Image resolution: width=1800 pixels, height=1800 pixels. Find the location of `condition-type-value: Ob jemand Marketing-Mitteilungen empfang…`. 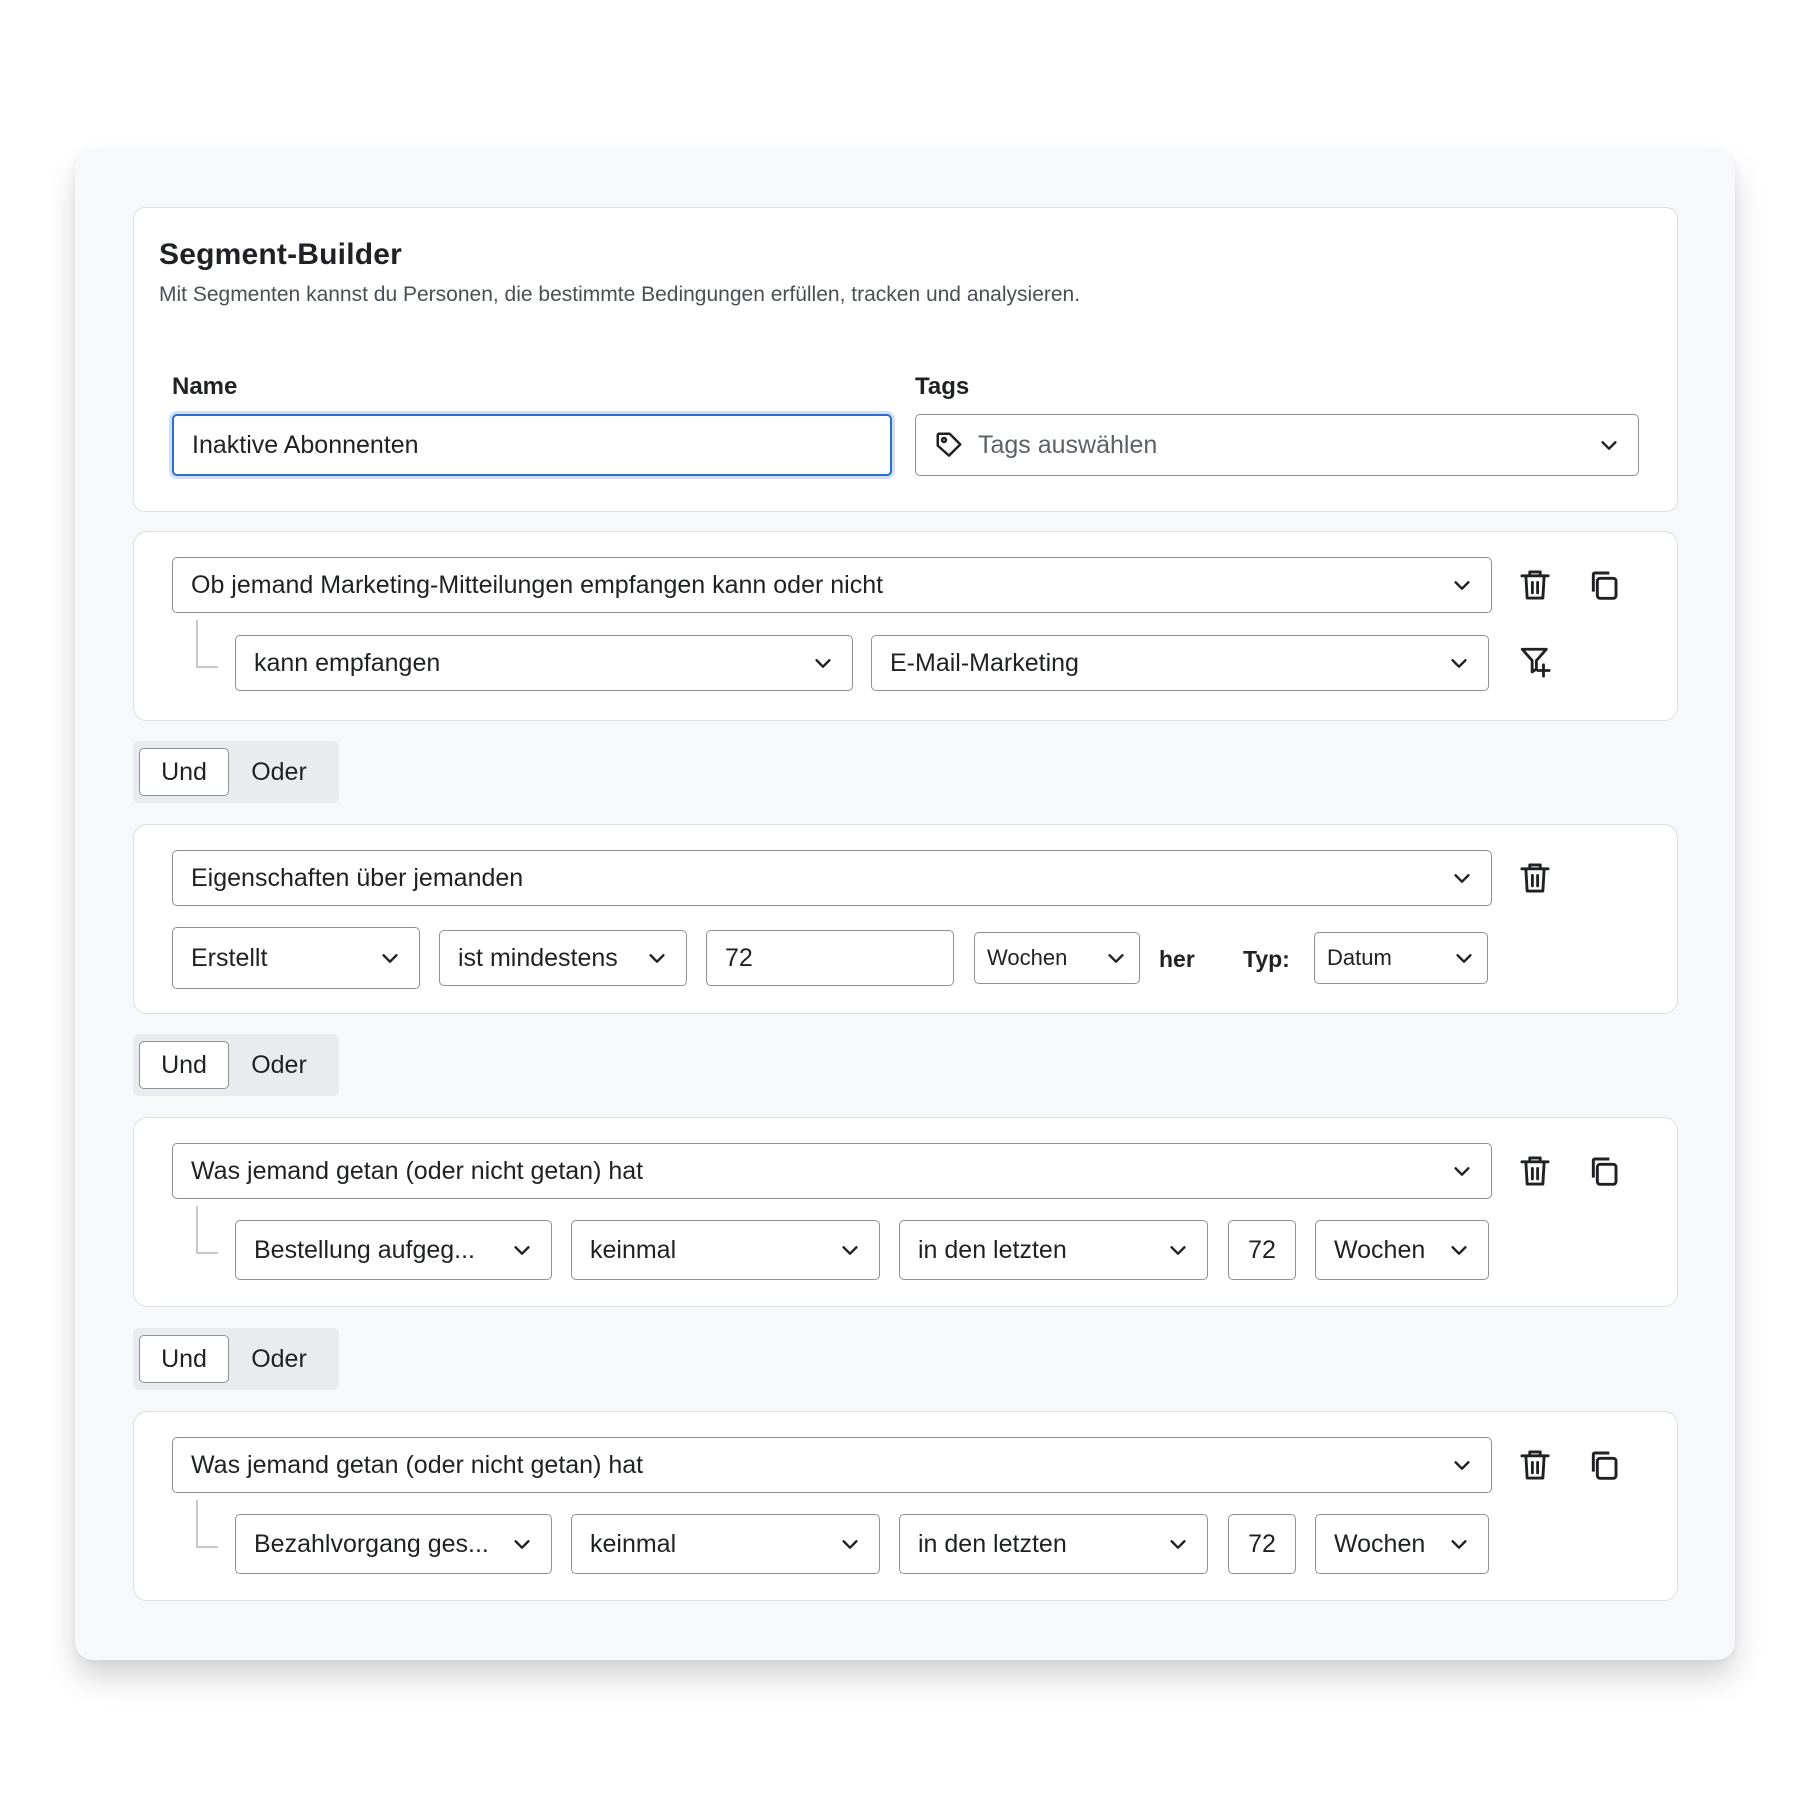

condition-type-value: Ob jemand Marketing-Mitteilungen empfang… is located at coordinates (537, 584).